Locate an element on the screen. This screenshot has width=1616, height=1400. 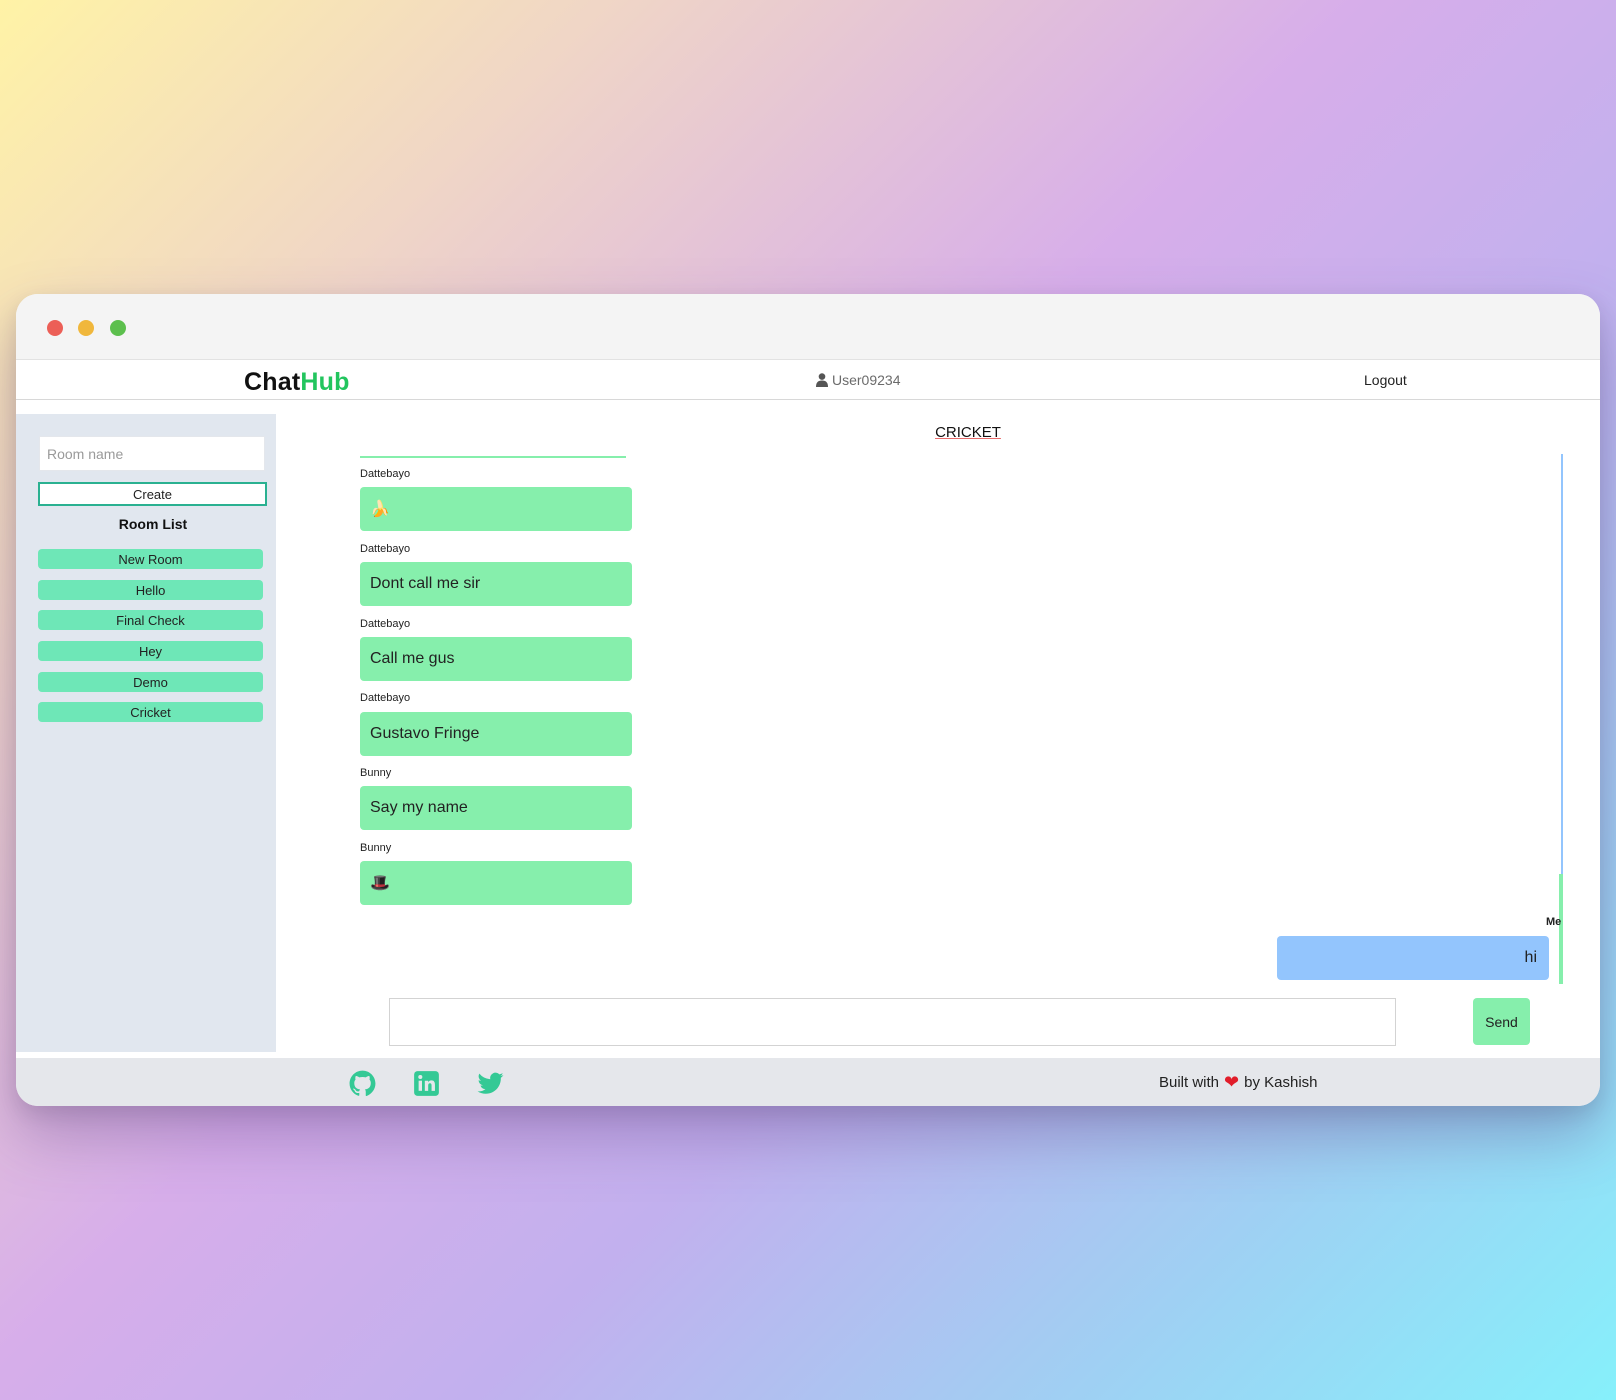
github-icon is located at coordinates (362, 1083).